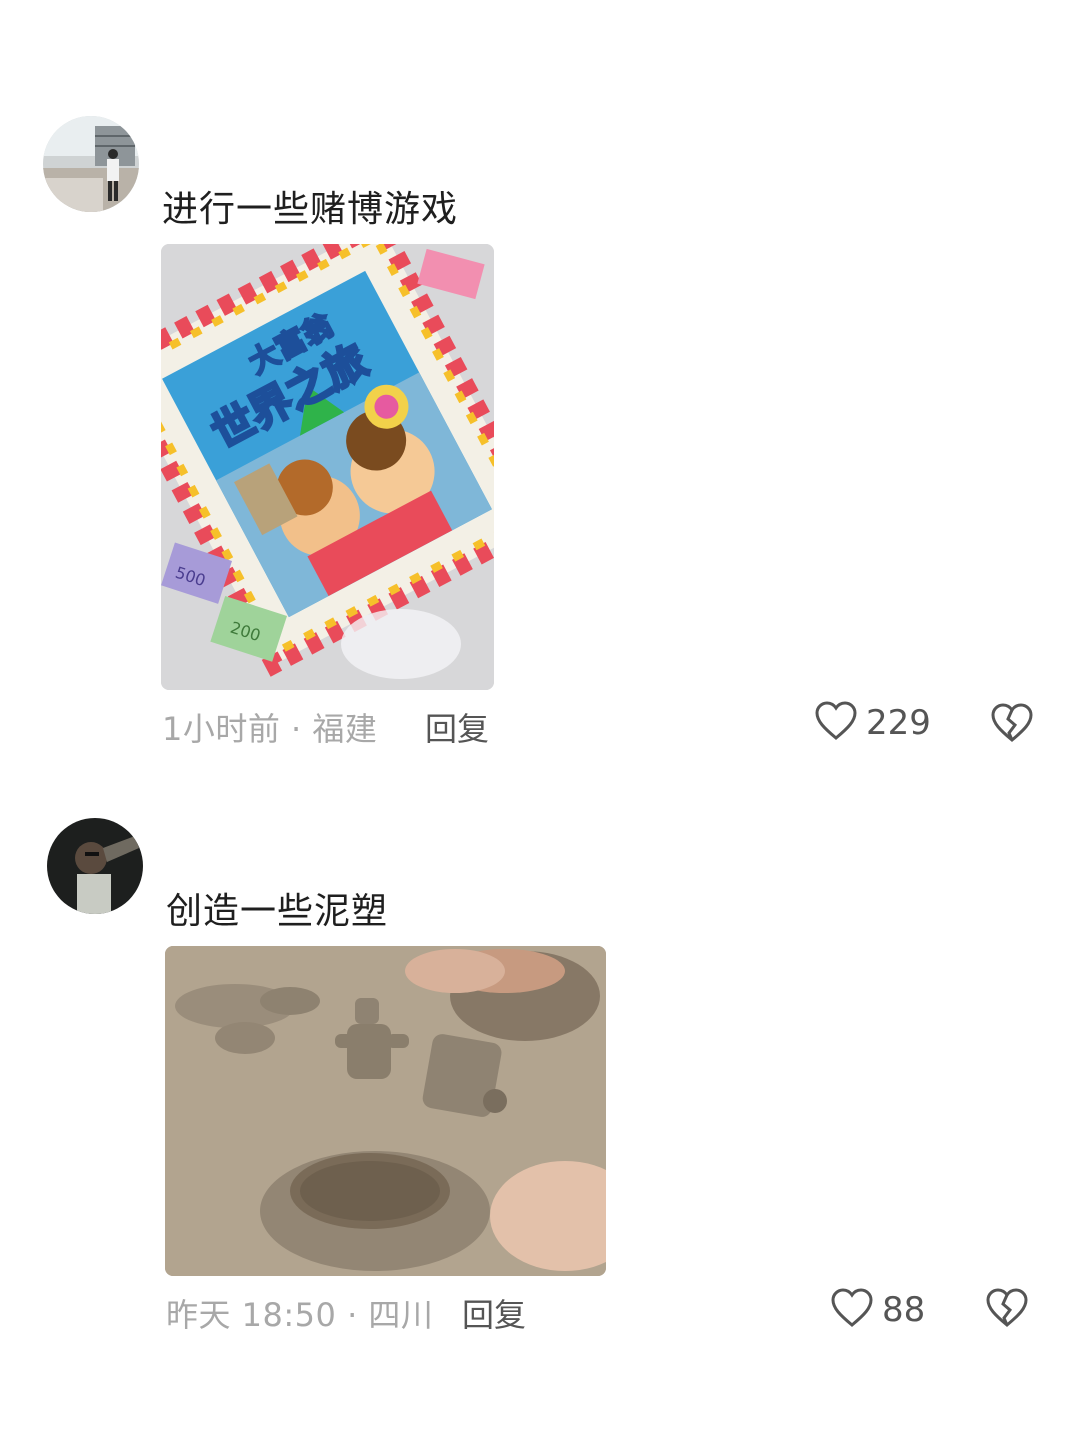 Image resolution: width=1080 pixels, height=1440 pixels. What do you see at coordinates (300, 1315) in the screenshot?
I see `comment-meta: 昨天 18:50 · 四川` at bounding box center [300, 1315].